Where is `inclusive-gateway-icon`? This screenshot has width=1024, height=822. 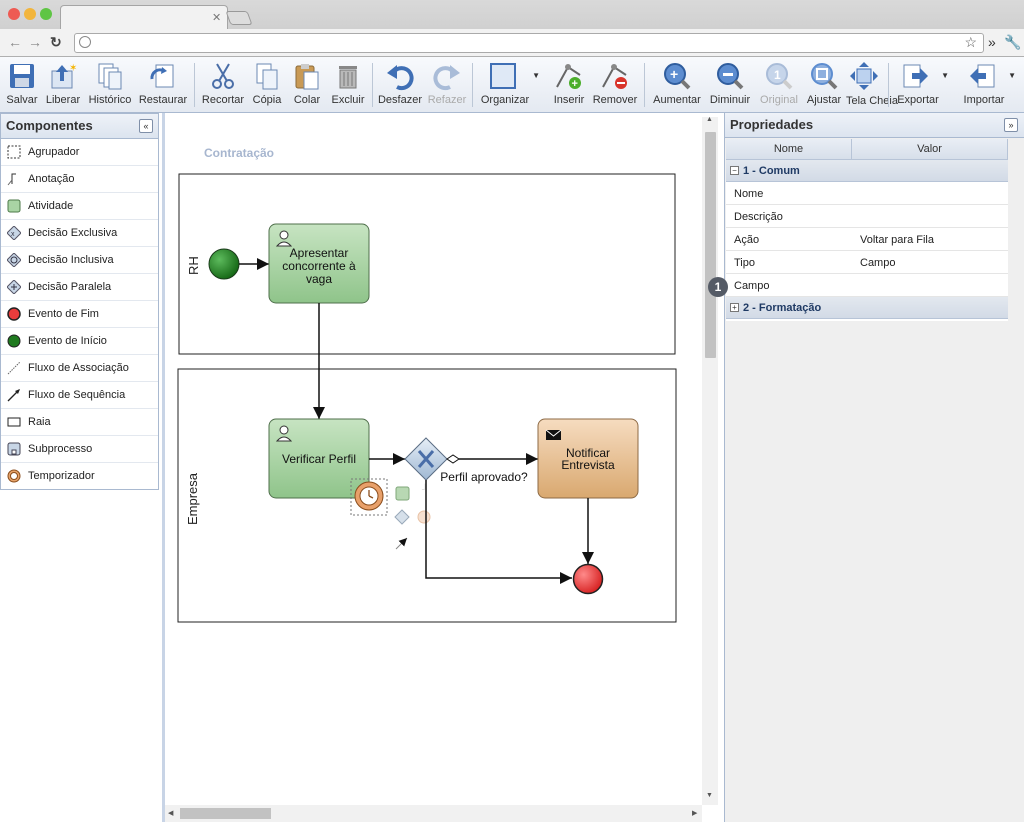 inclusive-gateway-icon is located at coordinates (14, 260).